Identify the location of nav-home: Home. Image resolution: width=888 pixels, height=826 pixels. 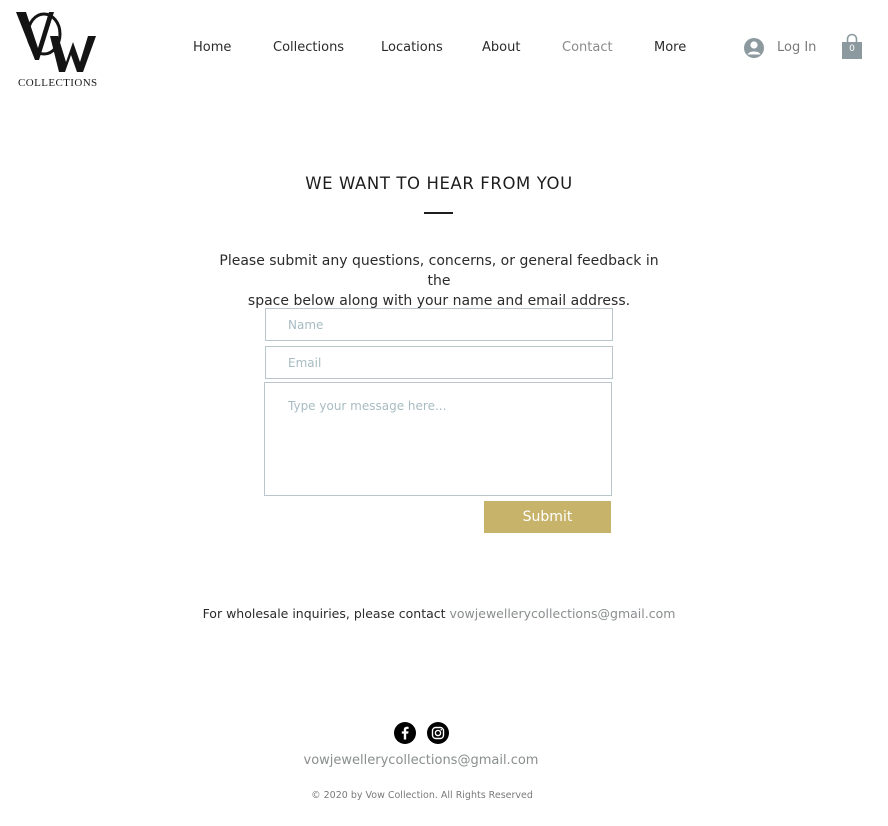
(212, 47).